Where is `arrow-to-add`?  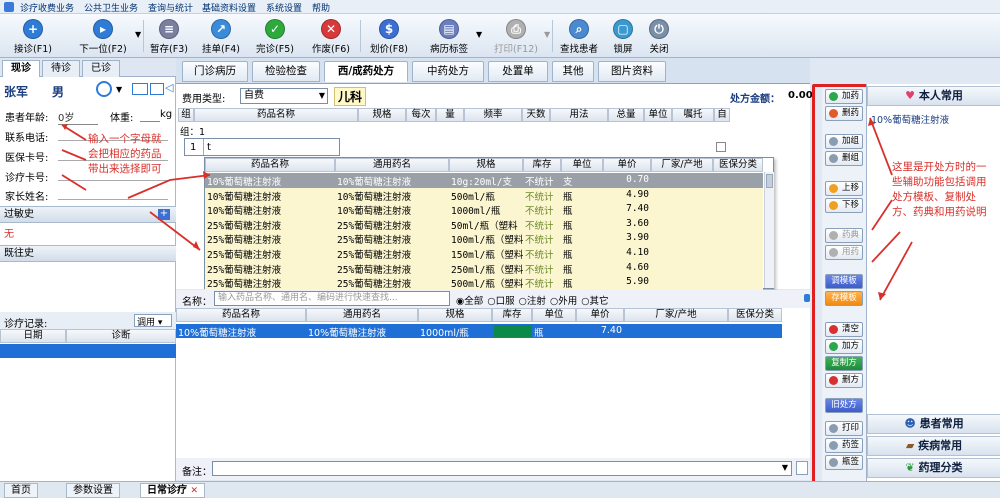 arrow-to-add is located at coordinates (881, 146).